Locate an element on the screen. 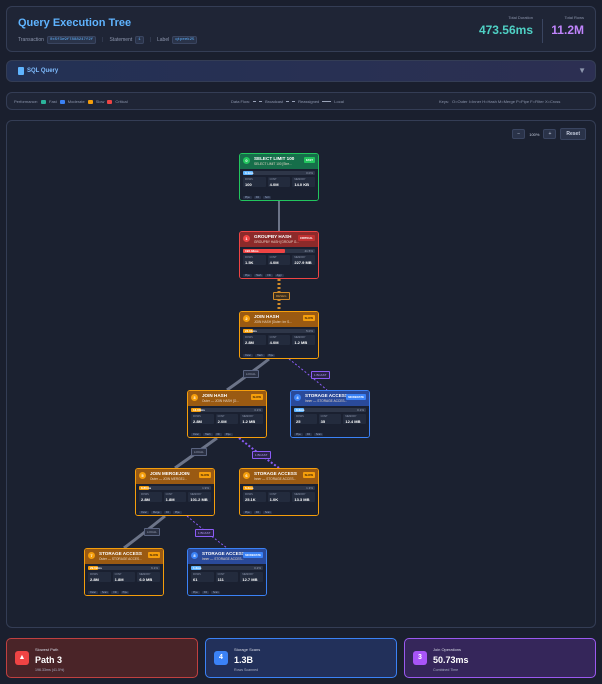 The width and height of the screenshot is (602, 684). memory-metric: MEMORY 12.7 MB is located at coordinates (252, 577).